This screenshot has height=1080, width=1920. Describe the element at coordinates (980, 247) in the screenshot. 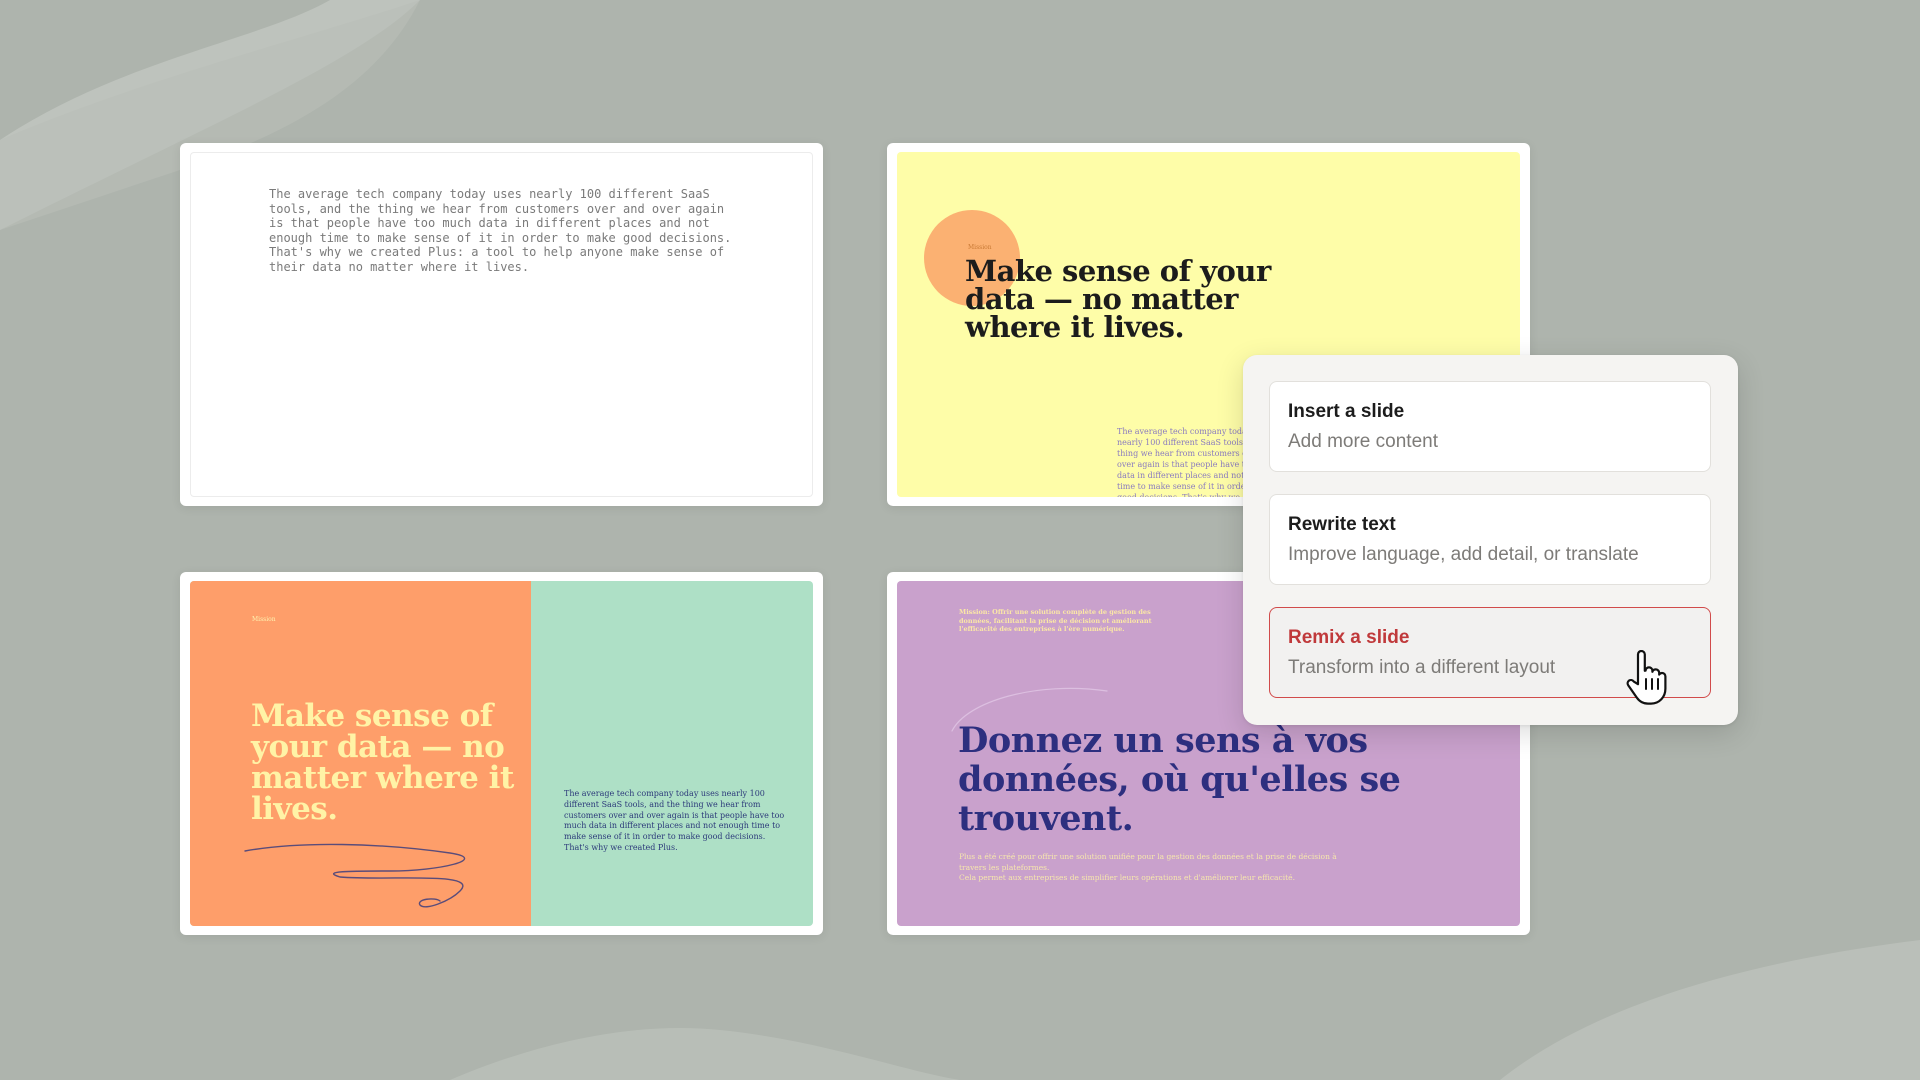

I see `slide-2-kicker: Mission` at that location.